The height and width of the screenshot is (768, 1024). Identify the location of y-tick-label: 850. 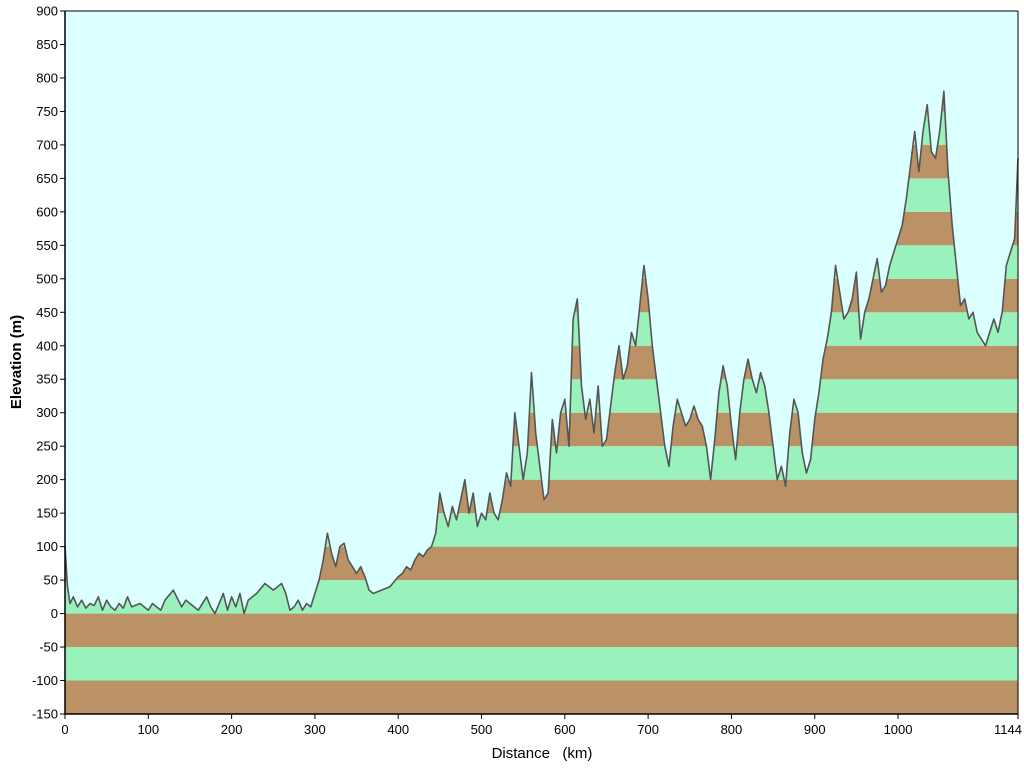
(47, 44).